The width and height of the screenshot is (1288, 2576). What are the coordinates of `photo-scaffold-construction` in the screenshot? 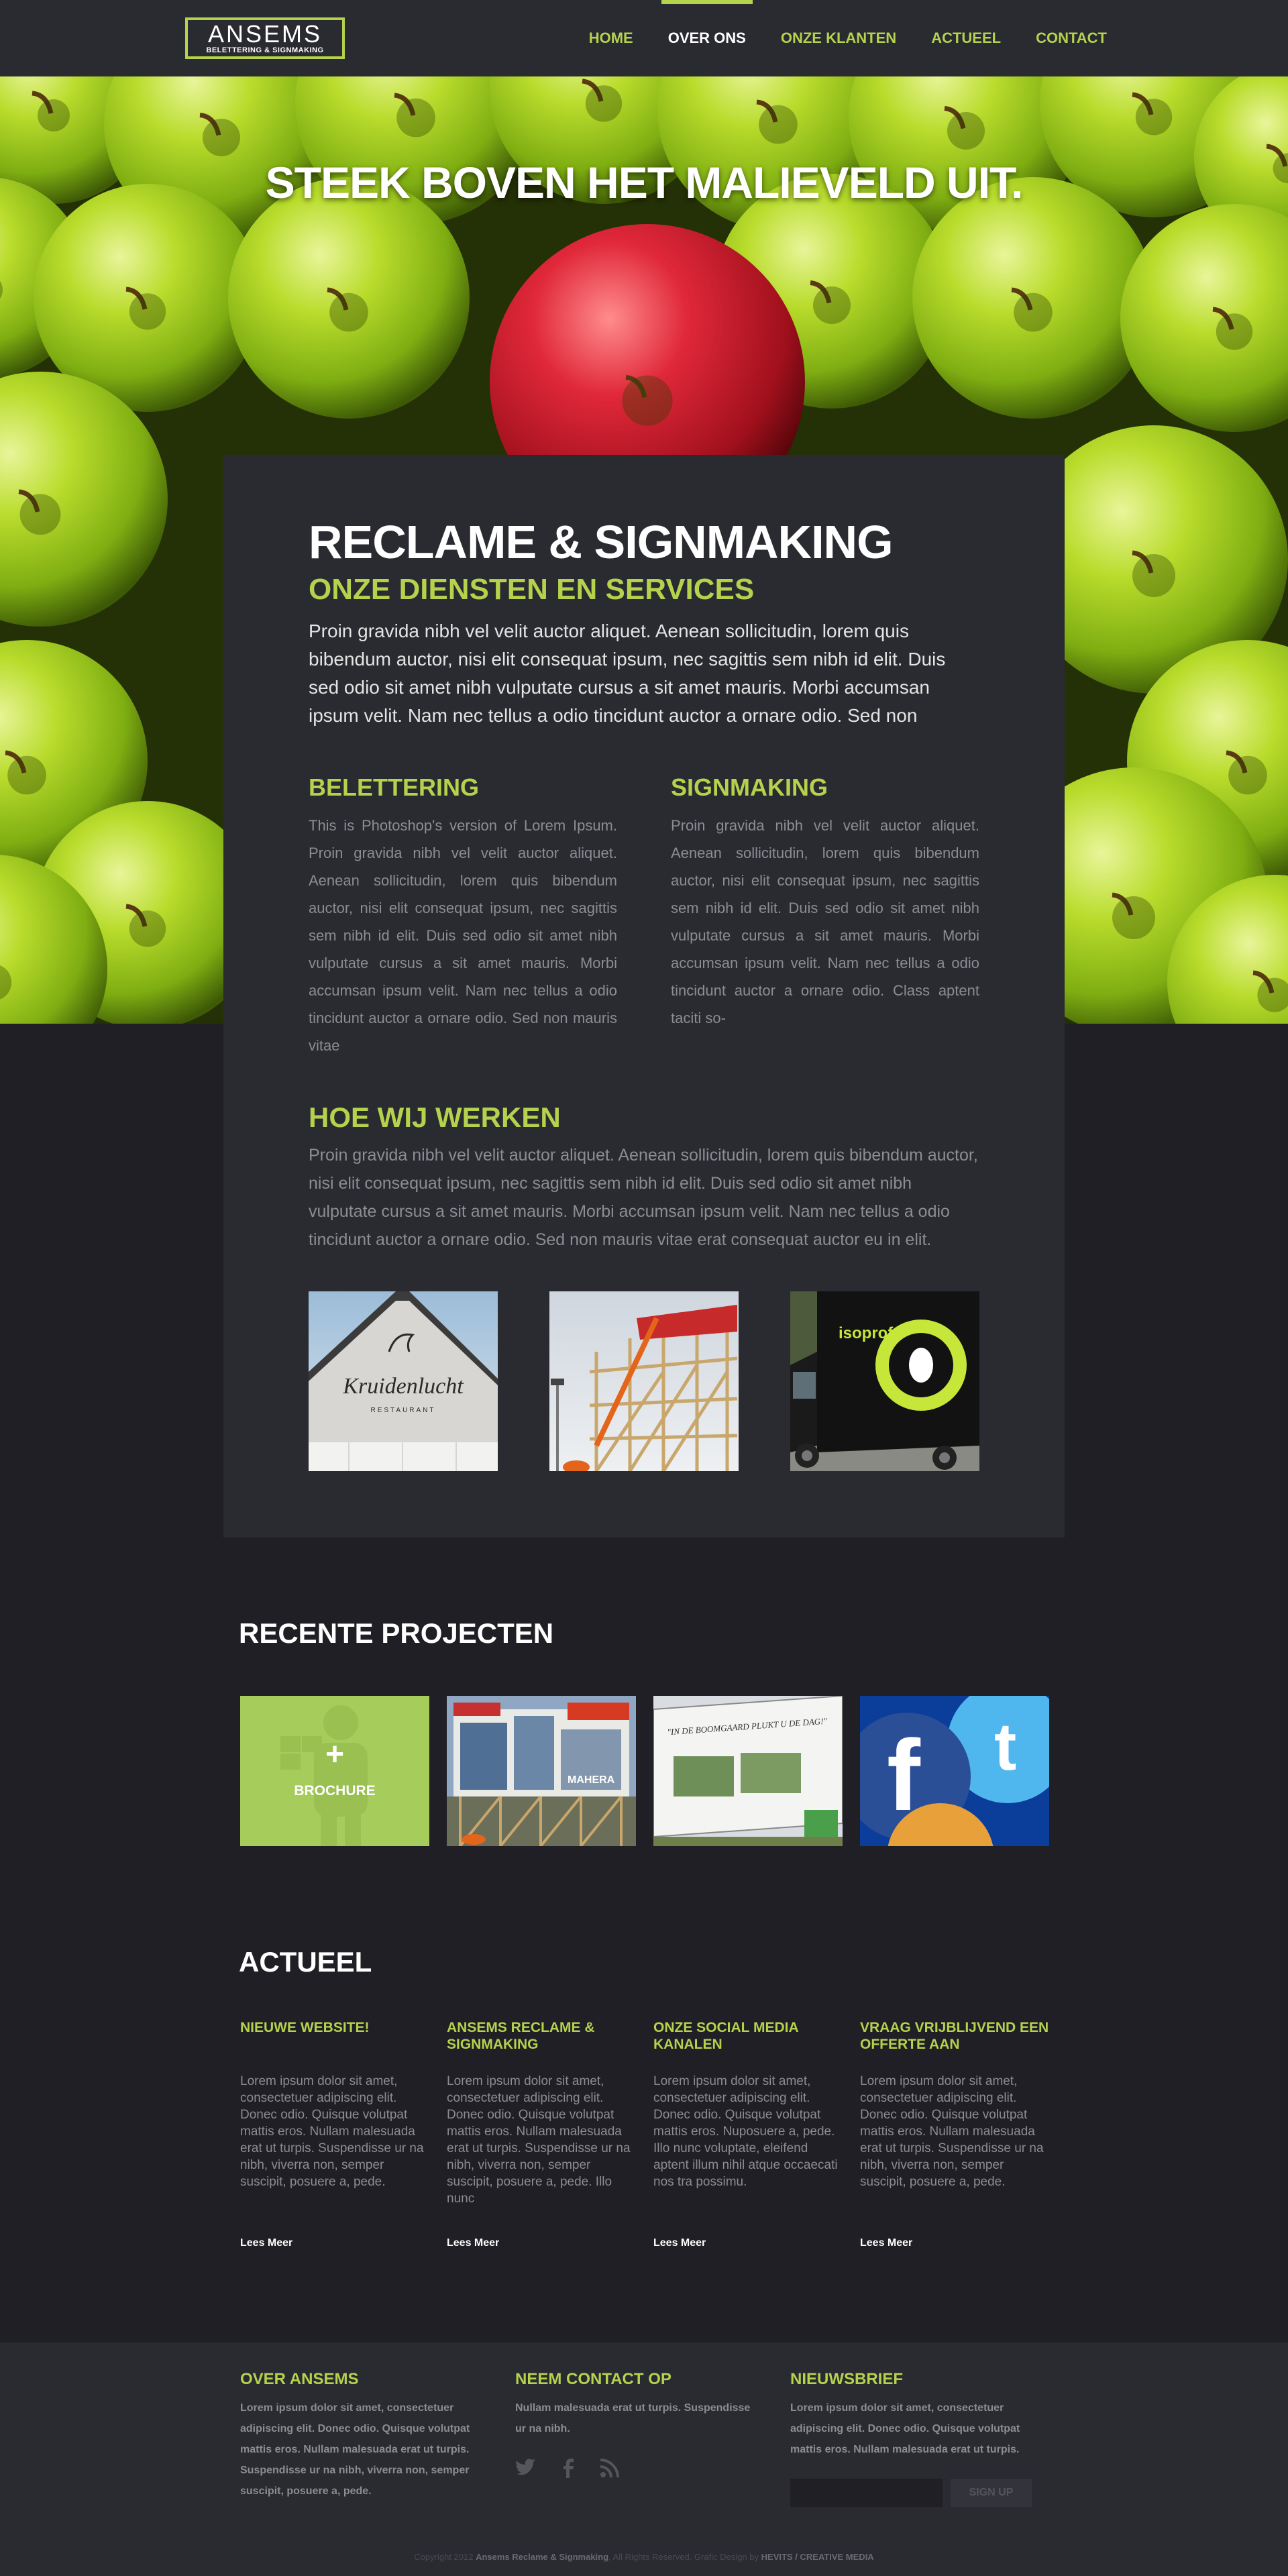 It's located at (644, 1381).